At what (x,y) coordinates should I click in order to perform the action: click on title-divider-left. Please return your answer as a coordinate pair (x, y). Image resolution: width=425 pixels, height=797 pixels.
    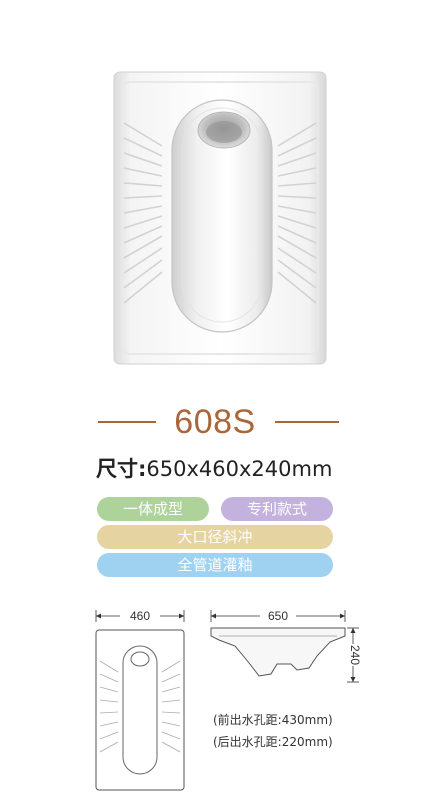
    Looking at the image, I should click on (127, 422).